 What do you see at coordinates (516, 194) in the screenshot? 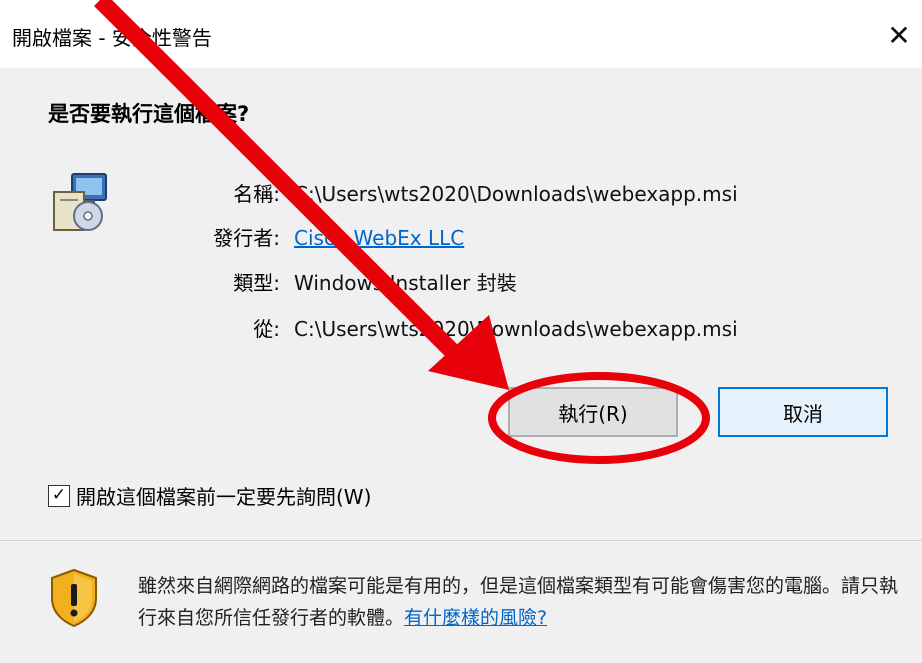
I see `file-name-value: C:\Users\wts2020\Downloads\webexapp.msi` at bounding box center [516, 194].